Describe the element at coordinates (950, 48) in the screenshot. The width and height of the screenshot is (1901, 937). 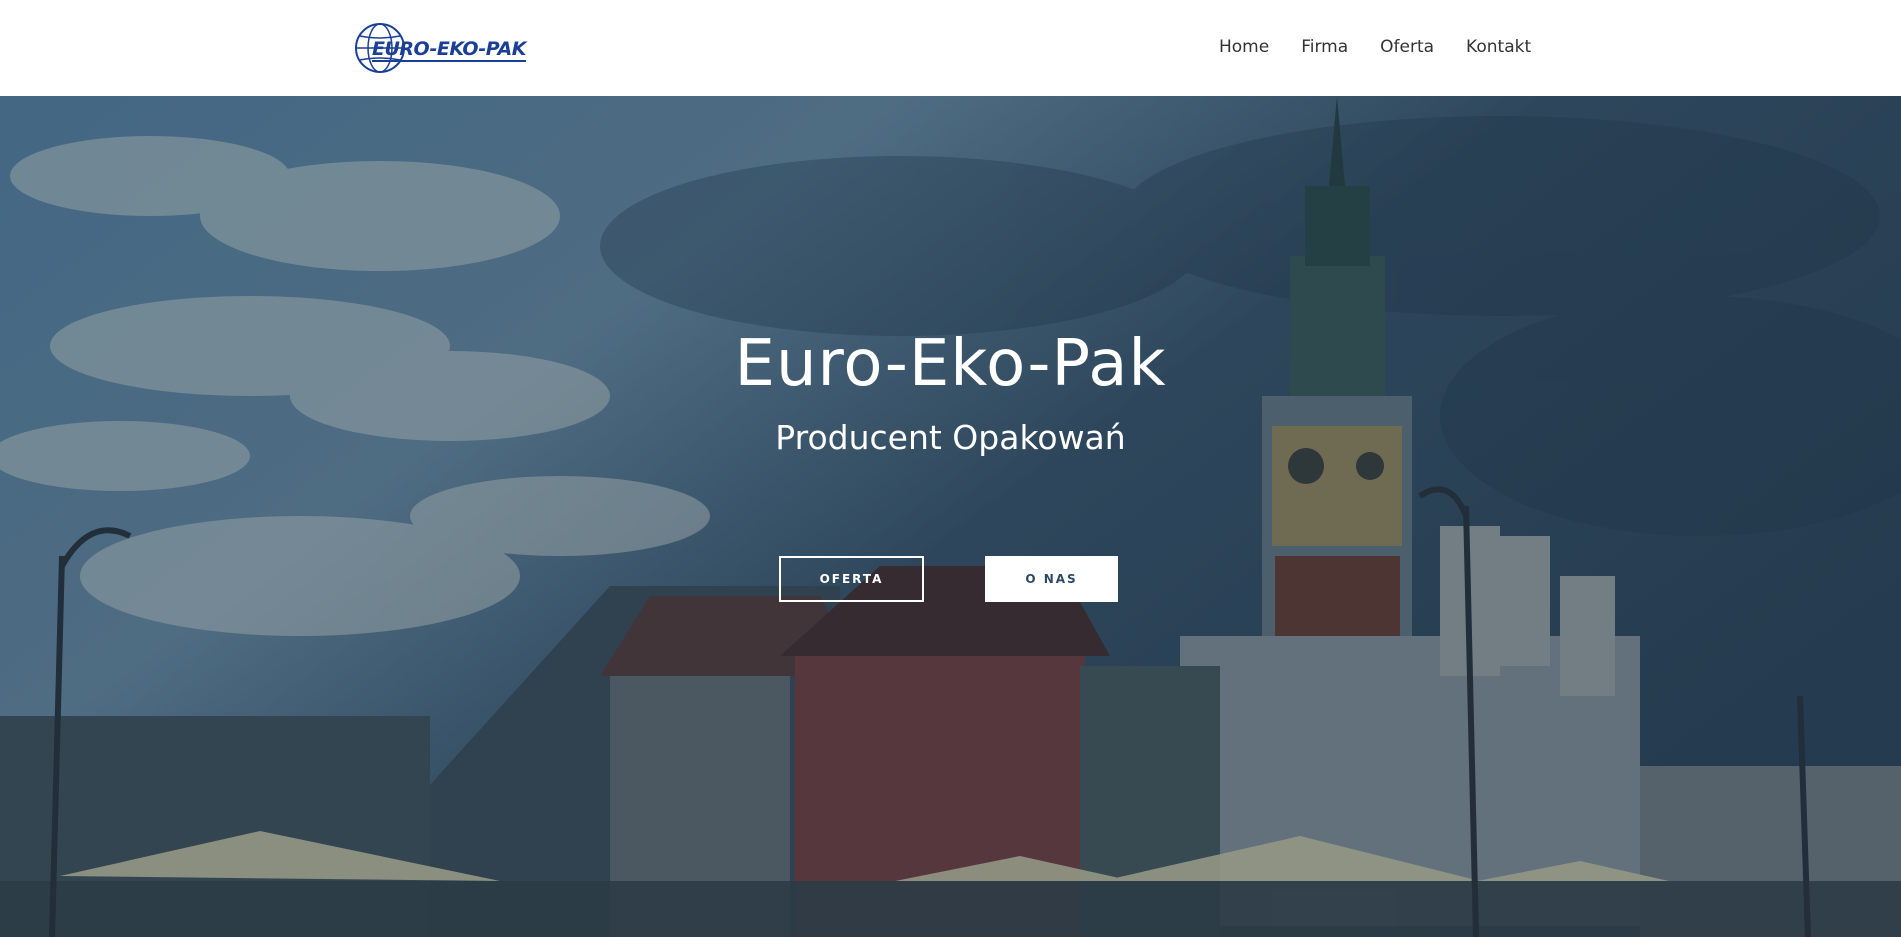
I see `site-header: EURO-EKO-PAK Home Firma Oferta Kontakt` at that location.